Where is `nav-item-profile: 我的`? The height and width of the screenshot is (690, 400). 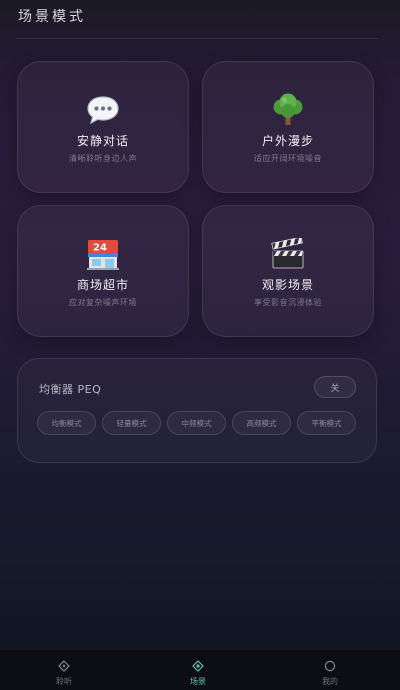
nav-item-profile: 我的 is located at coordinates (330, 673).